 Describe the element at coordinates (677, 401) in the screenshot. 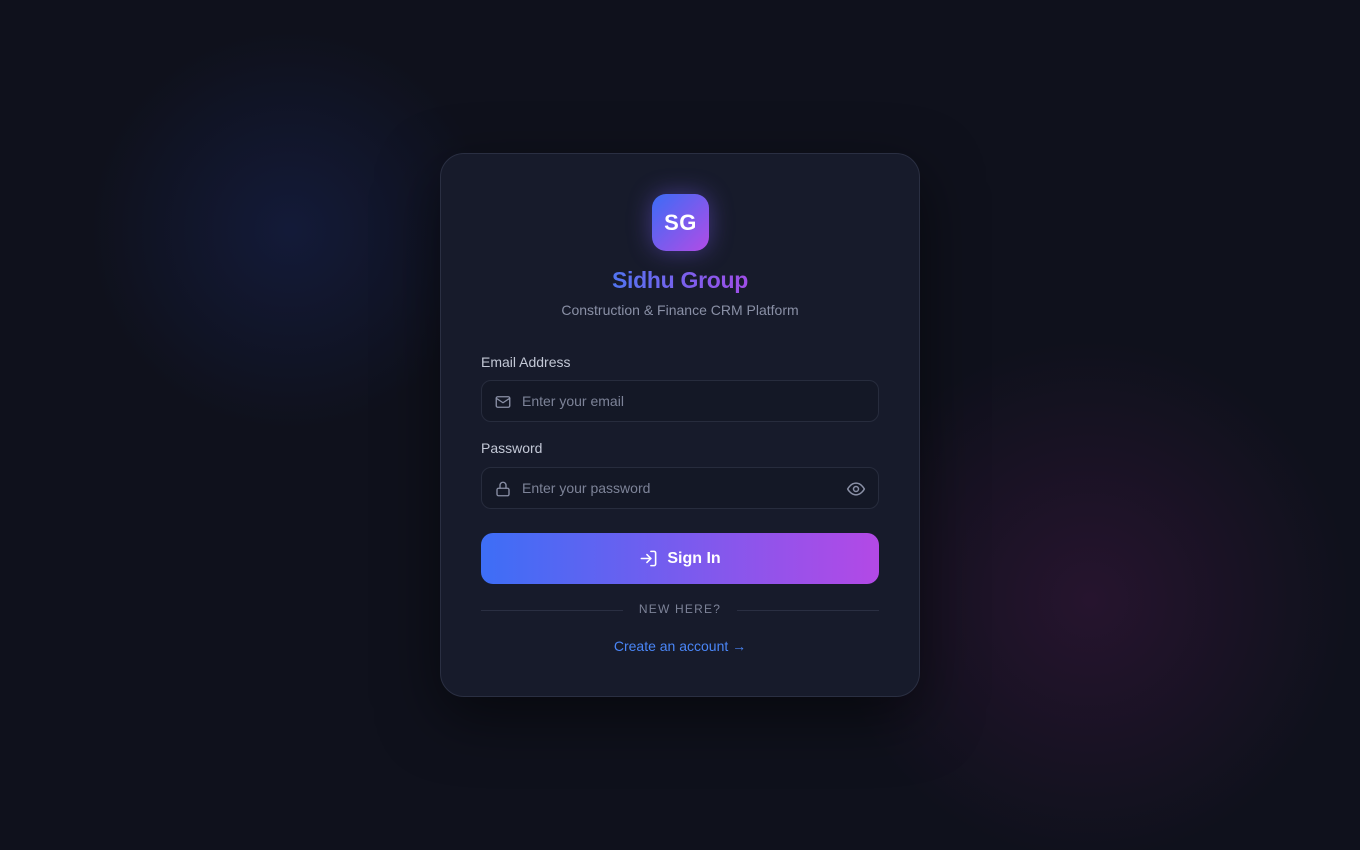

I see `email-input` at that location.